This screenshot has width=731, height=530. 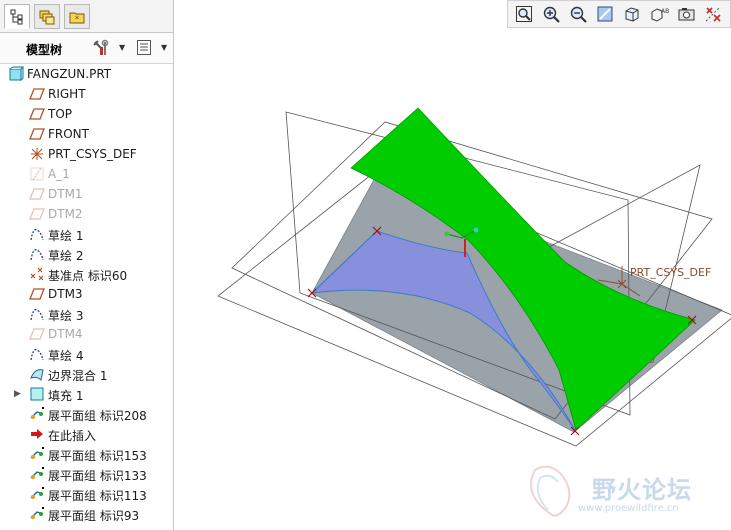 I want to click on display-style-button, so click(x=632, y=14).